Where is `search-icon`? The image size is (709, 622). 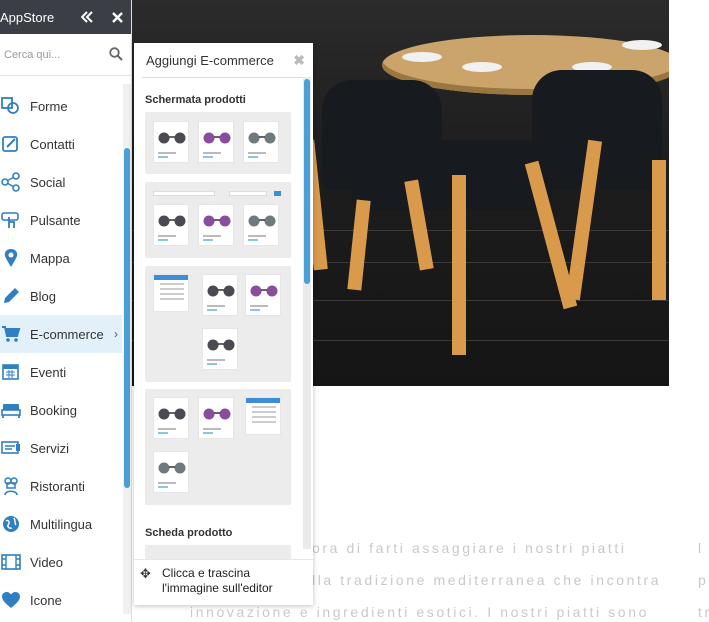
search-icon is located at coordinates (116, 56).